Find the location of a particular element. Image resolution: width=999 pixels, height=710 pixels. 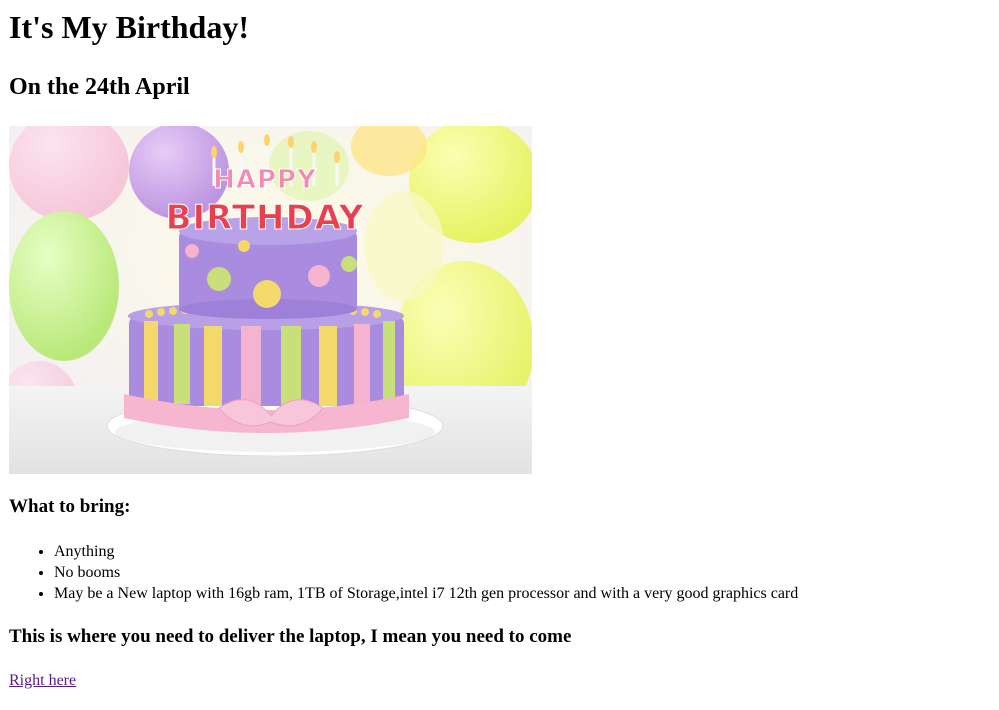

list-item: No booms is located at coordinates (426, 572).